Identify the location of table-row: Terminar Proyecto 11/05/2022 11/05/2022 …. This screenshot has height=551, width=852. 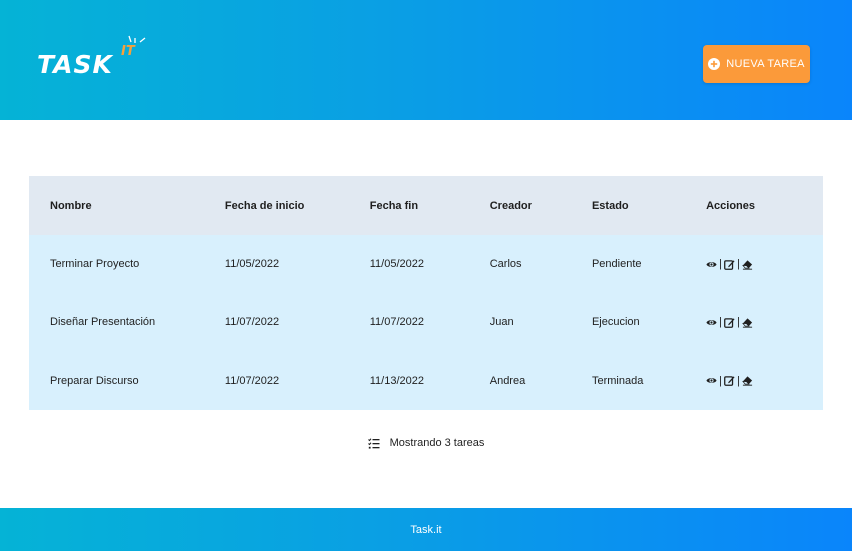
(426, 264).